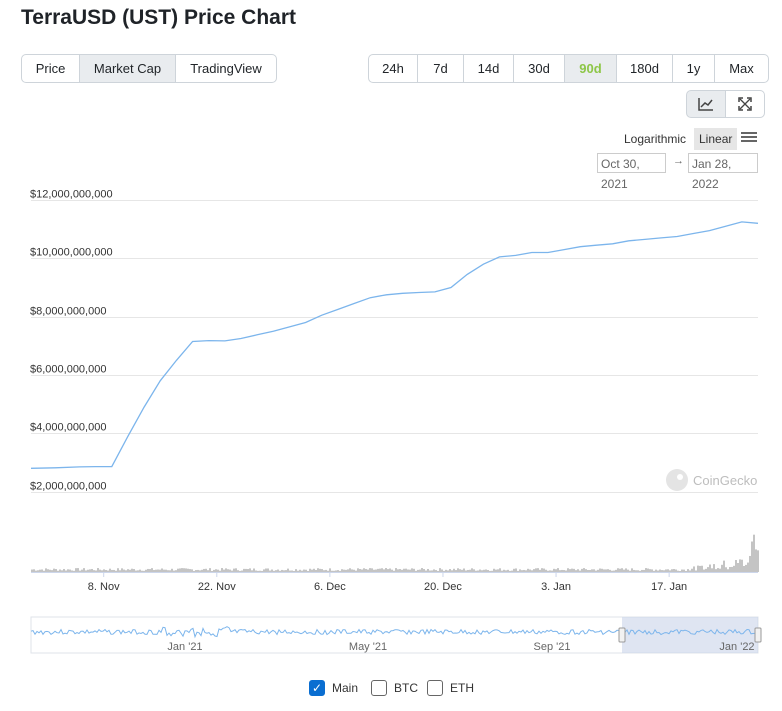  Describe the element at coordinates (333, 688) in the screenshot. I see `main-series-checkbox: ✓ Main` at that location.